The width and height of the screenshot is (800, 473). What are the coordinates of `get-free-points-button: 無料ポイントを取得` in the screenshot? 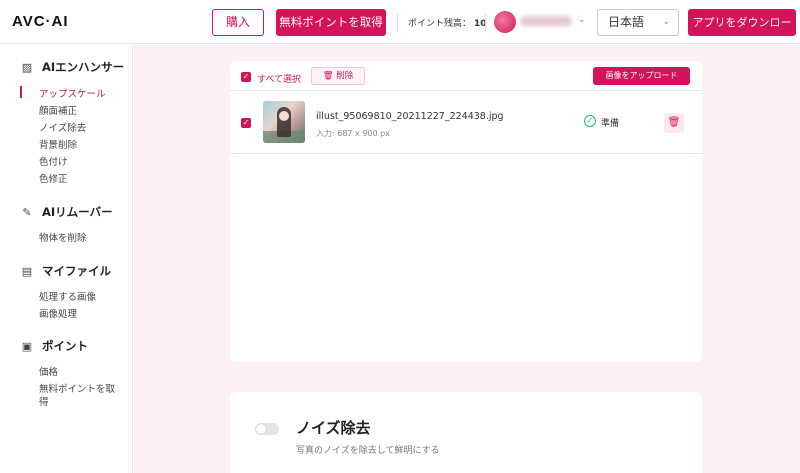 It's located at (331, 22).